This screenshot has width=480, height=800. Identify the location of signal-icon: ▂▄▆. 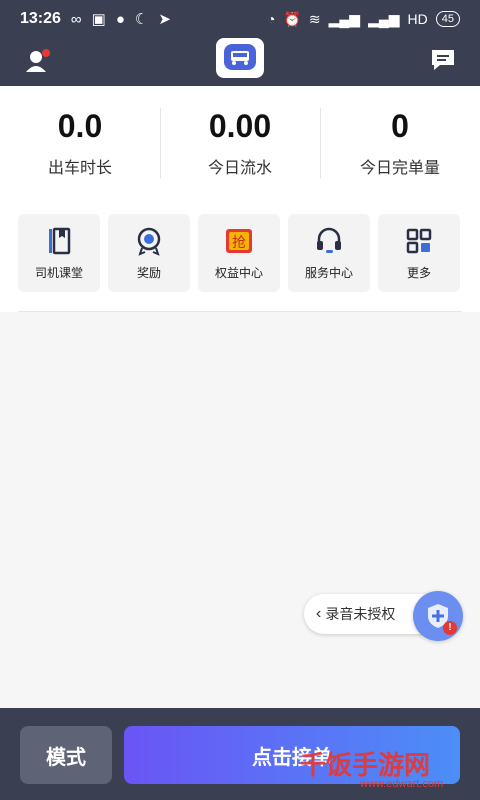
(344, 18).